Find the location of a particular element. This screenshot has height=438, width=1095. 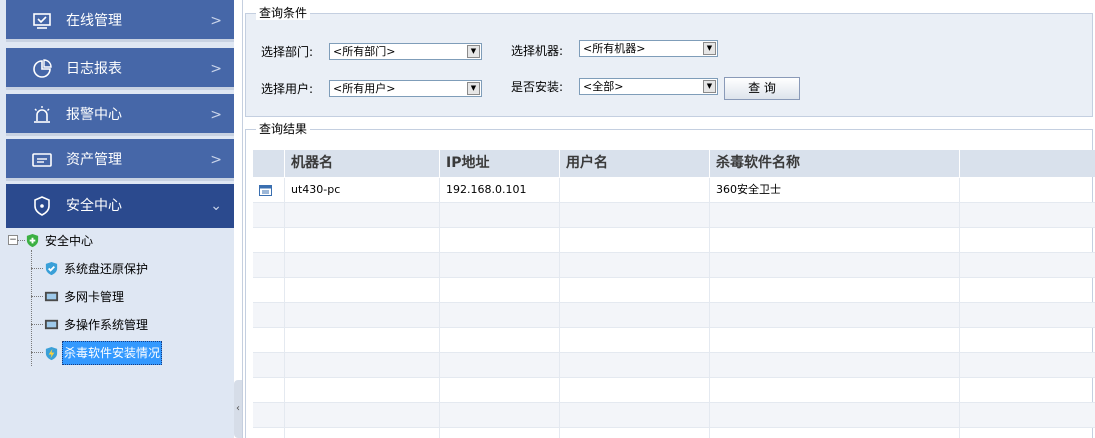

cell-ip: 192.168.0.101 is located at coordinates (499, 190).